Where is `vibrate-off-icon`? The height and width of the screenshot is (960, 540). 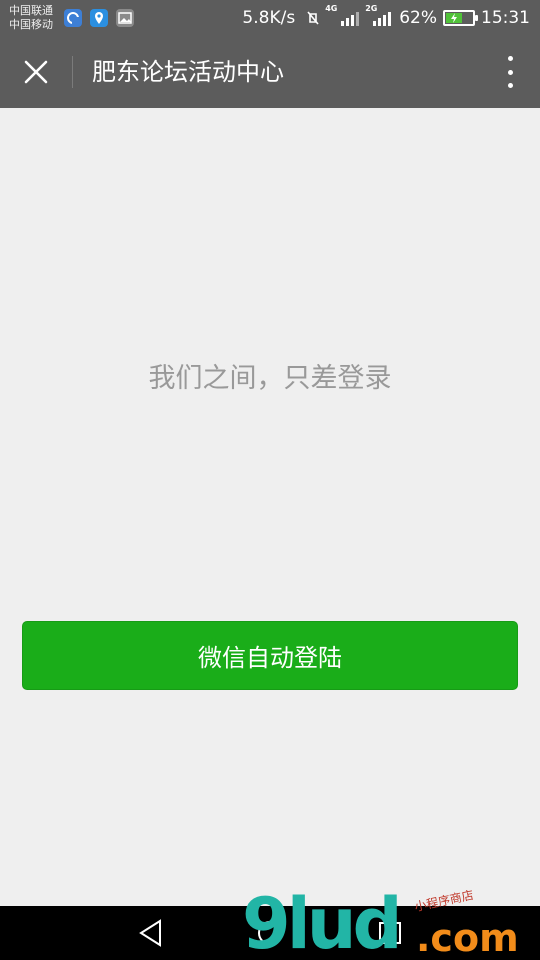 vibrate-off-icon is located at coordinates (313, 18).